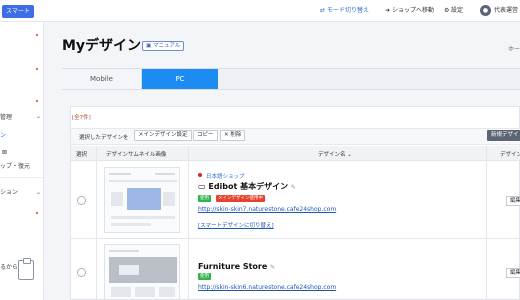  I want to click on design-name: ▭ Edibot 基本デザイン ✎, so click(247, 187).